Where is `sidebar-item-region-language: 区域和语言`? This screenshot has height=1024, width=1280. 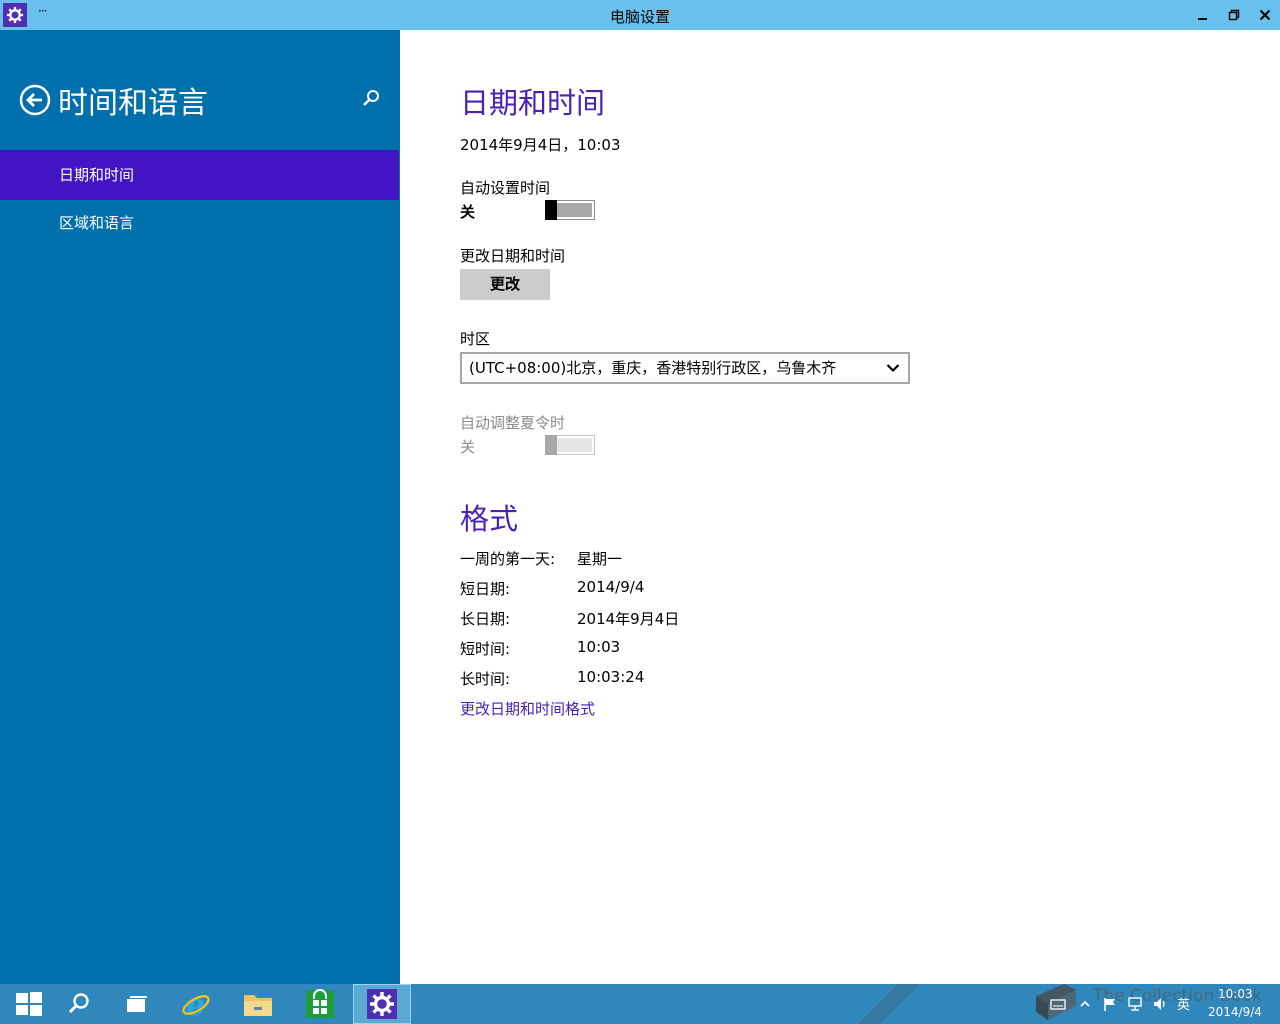 sidebar-item-region-language: 区域和语言 is located at coordinates (199, 223).